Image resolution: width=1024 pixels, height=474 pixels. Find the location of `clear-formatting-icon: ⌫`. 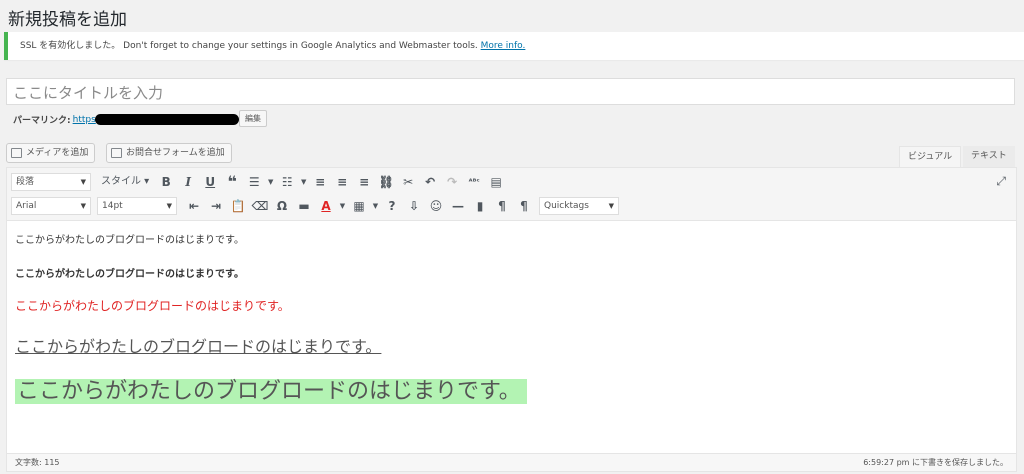

clear-formatting-icon: ⌫ is located at coordinates (260, 206).